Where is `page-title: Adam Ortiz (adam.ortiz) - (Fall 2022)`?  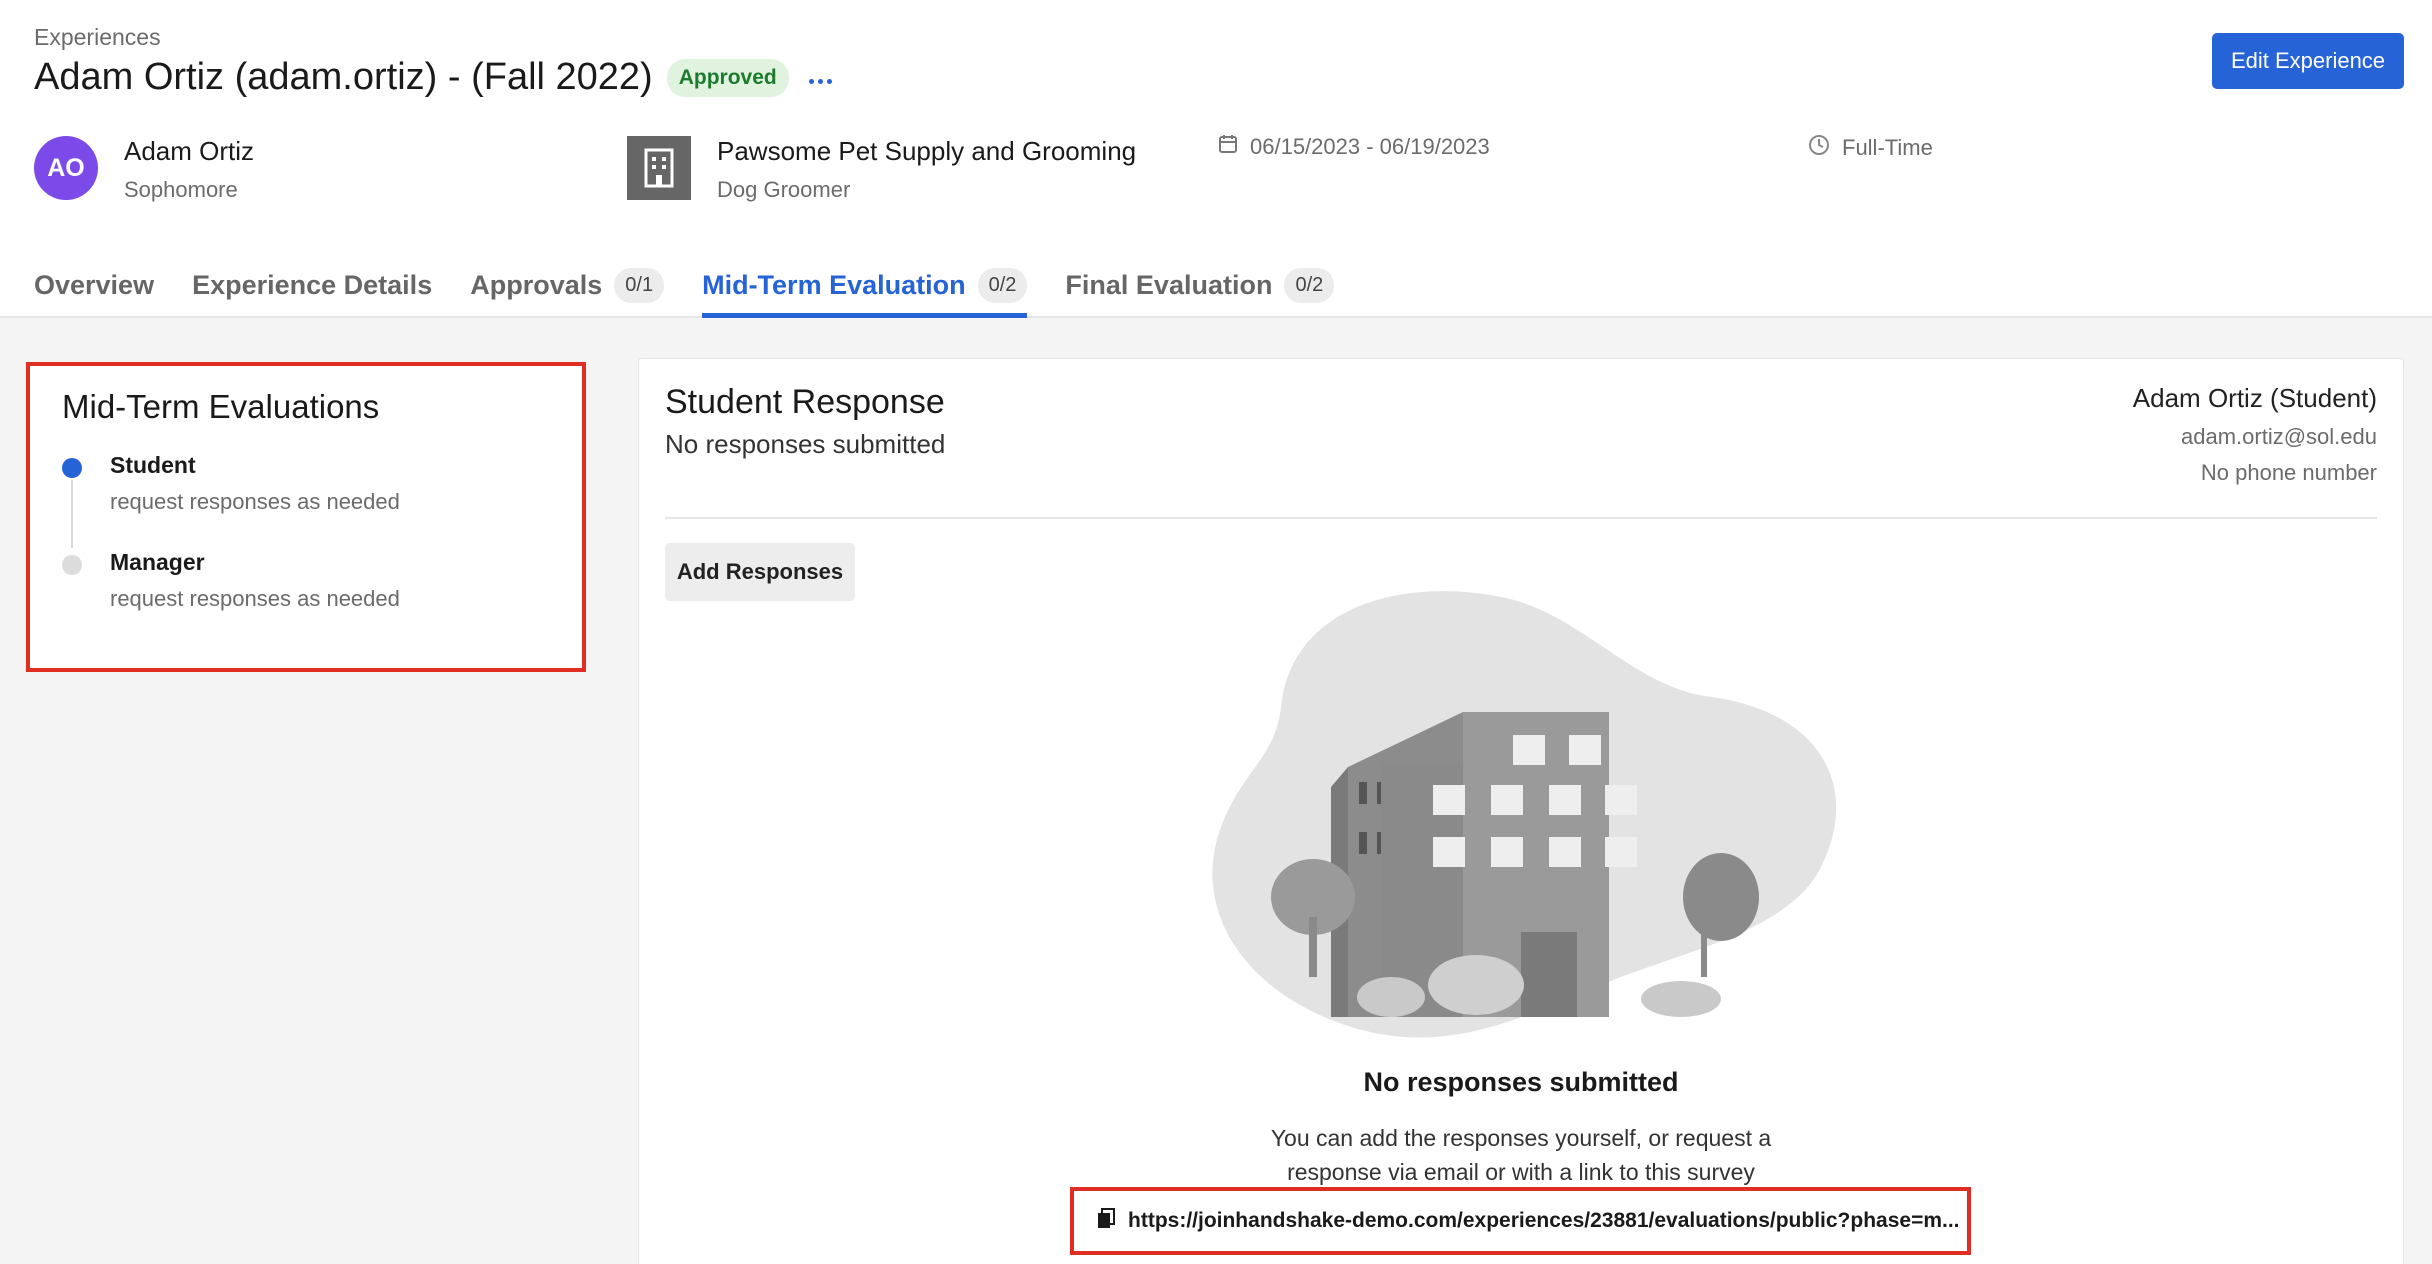
page-title: Adam Ortiz (adam.ortiz) - (Fall 2022) is located at coordinates (343, 77).